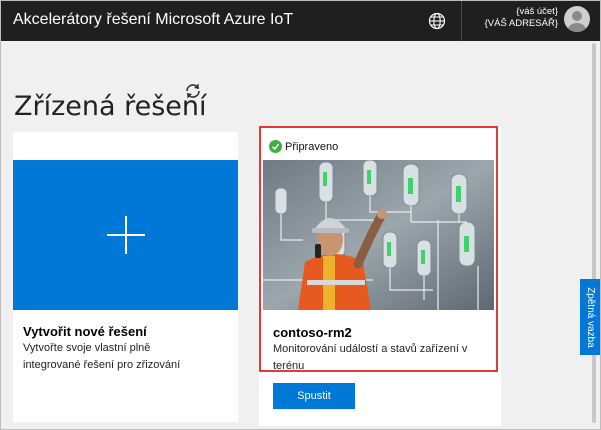  What do you see at coordinates (378, 235) in the screenshot?
I see `solution-photo` at bounding box center [378, 235].